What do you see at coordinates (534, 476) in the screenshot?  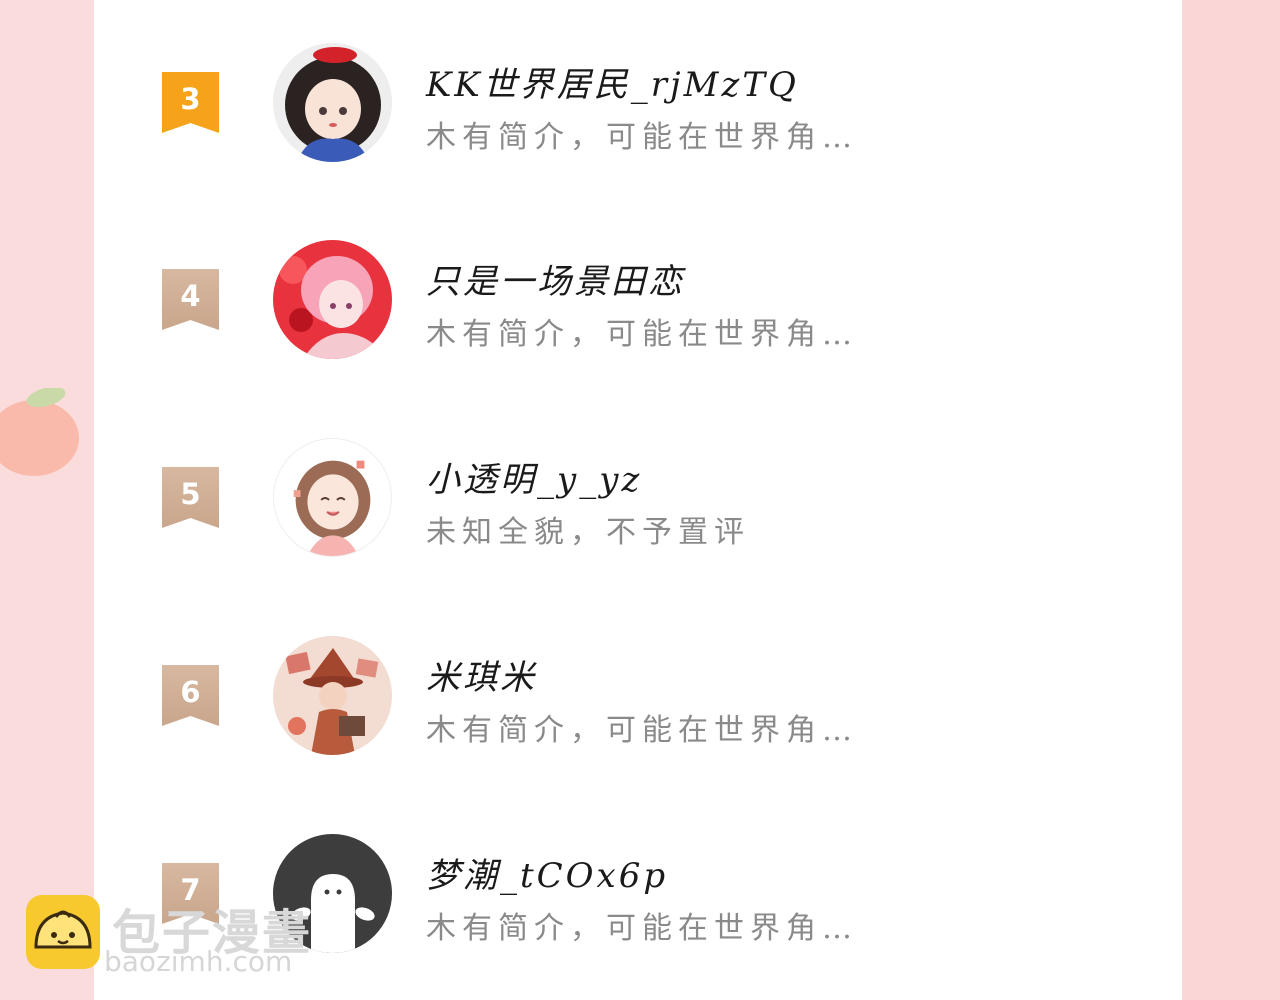 I see `user-name: 小透明_y_yz` at bounding box center [534, 476].